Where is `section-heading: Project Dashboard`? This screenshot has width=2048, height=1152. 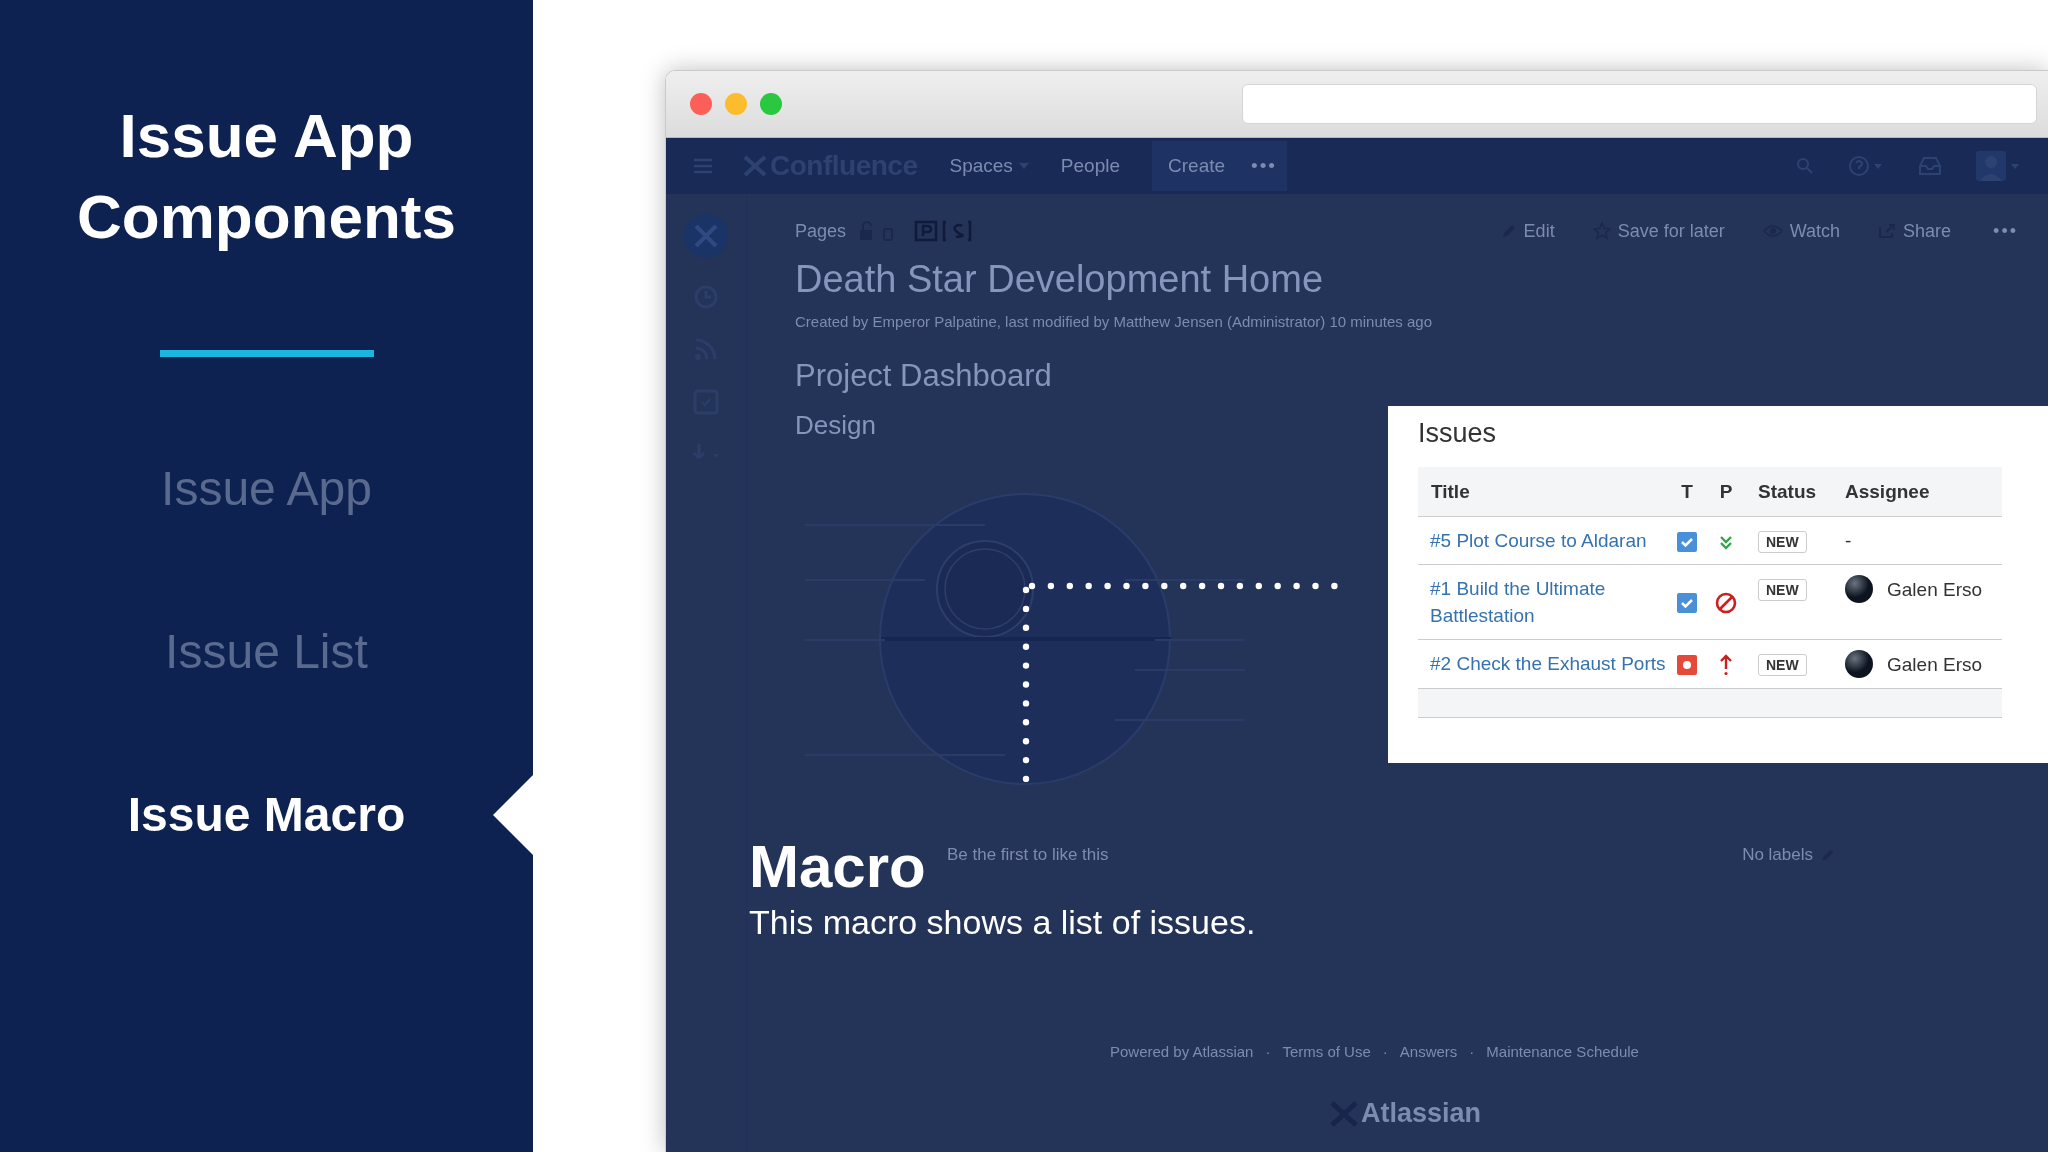 section-heading: Project Dashboard is located at coordinates (923, 376).